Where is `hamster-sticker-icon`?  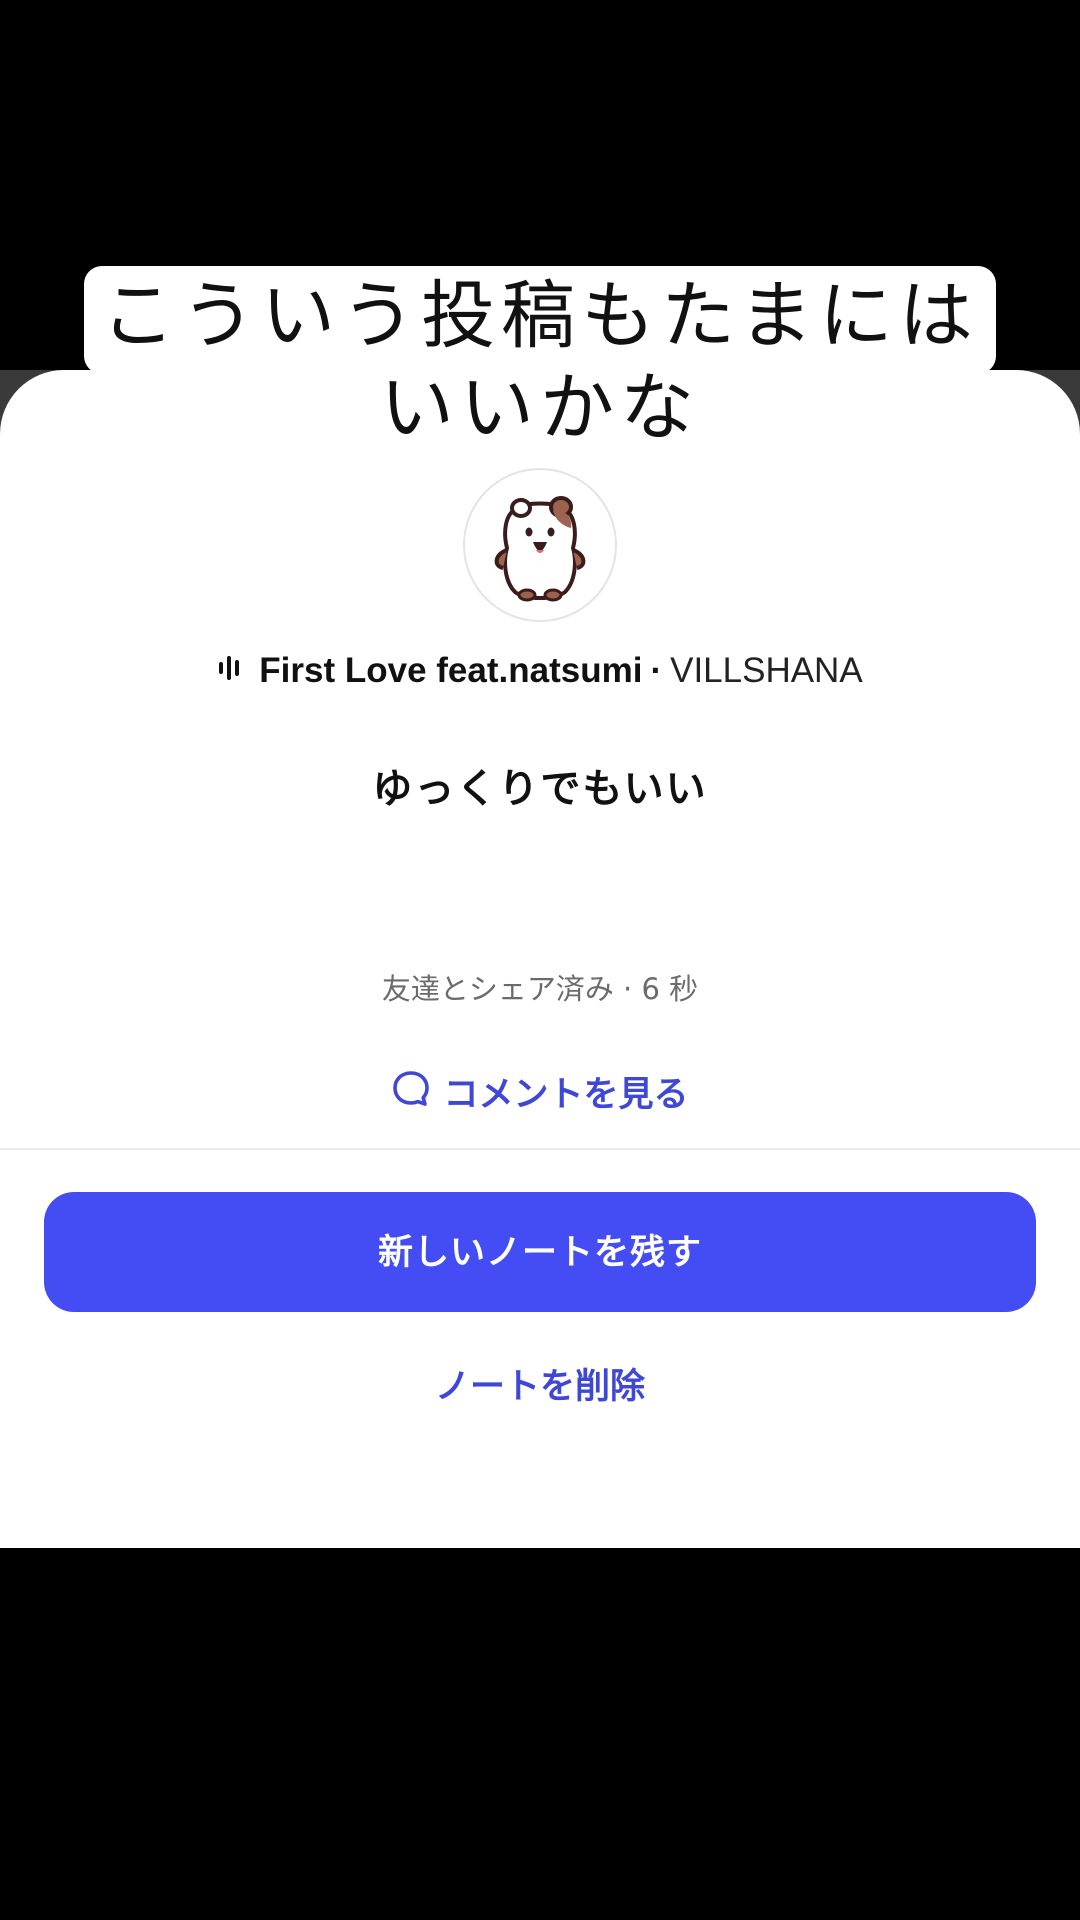
hamster-sticker-icon is located at coordinates (540, 549).